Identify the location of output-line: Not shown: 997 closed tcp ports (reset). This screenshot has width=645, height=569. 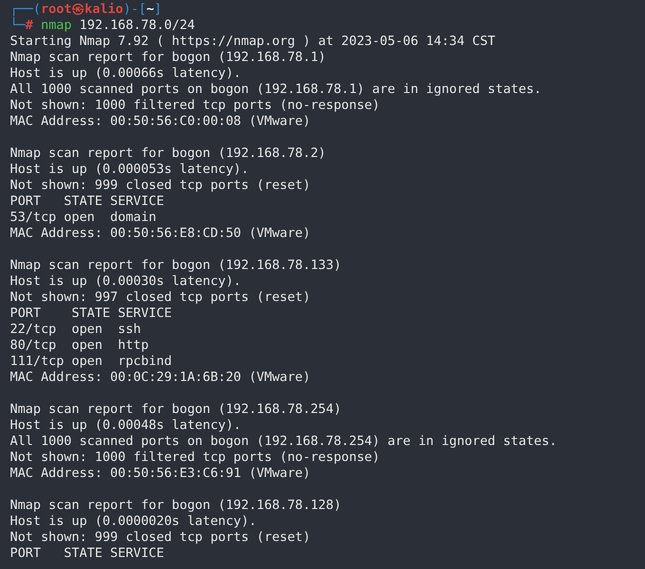
(161, 298).